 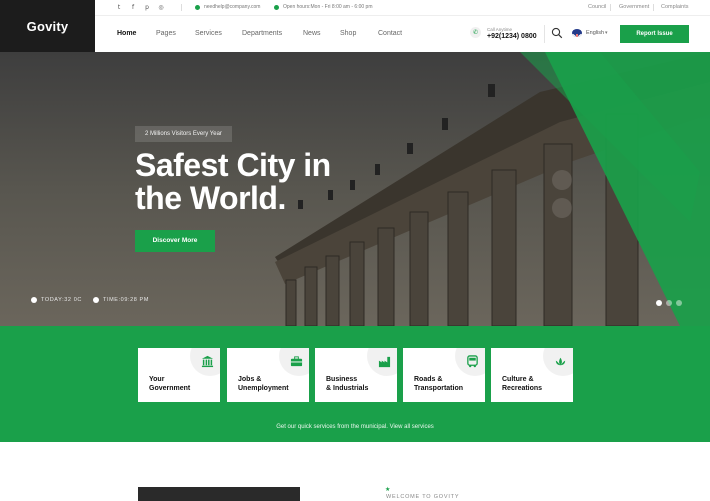 What do you see at coordinates (449, 384) in the screenshot?
I see `service-label: Roads & Transportation` at bounding box center [449, 384].